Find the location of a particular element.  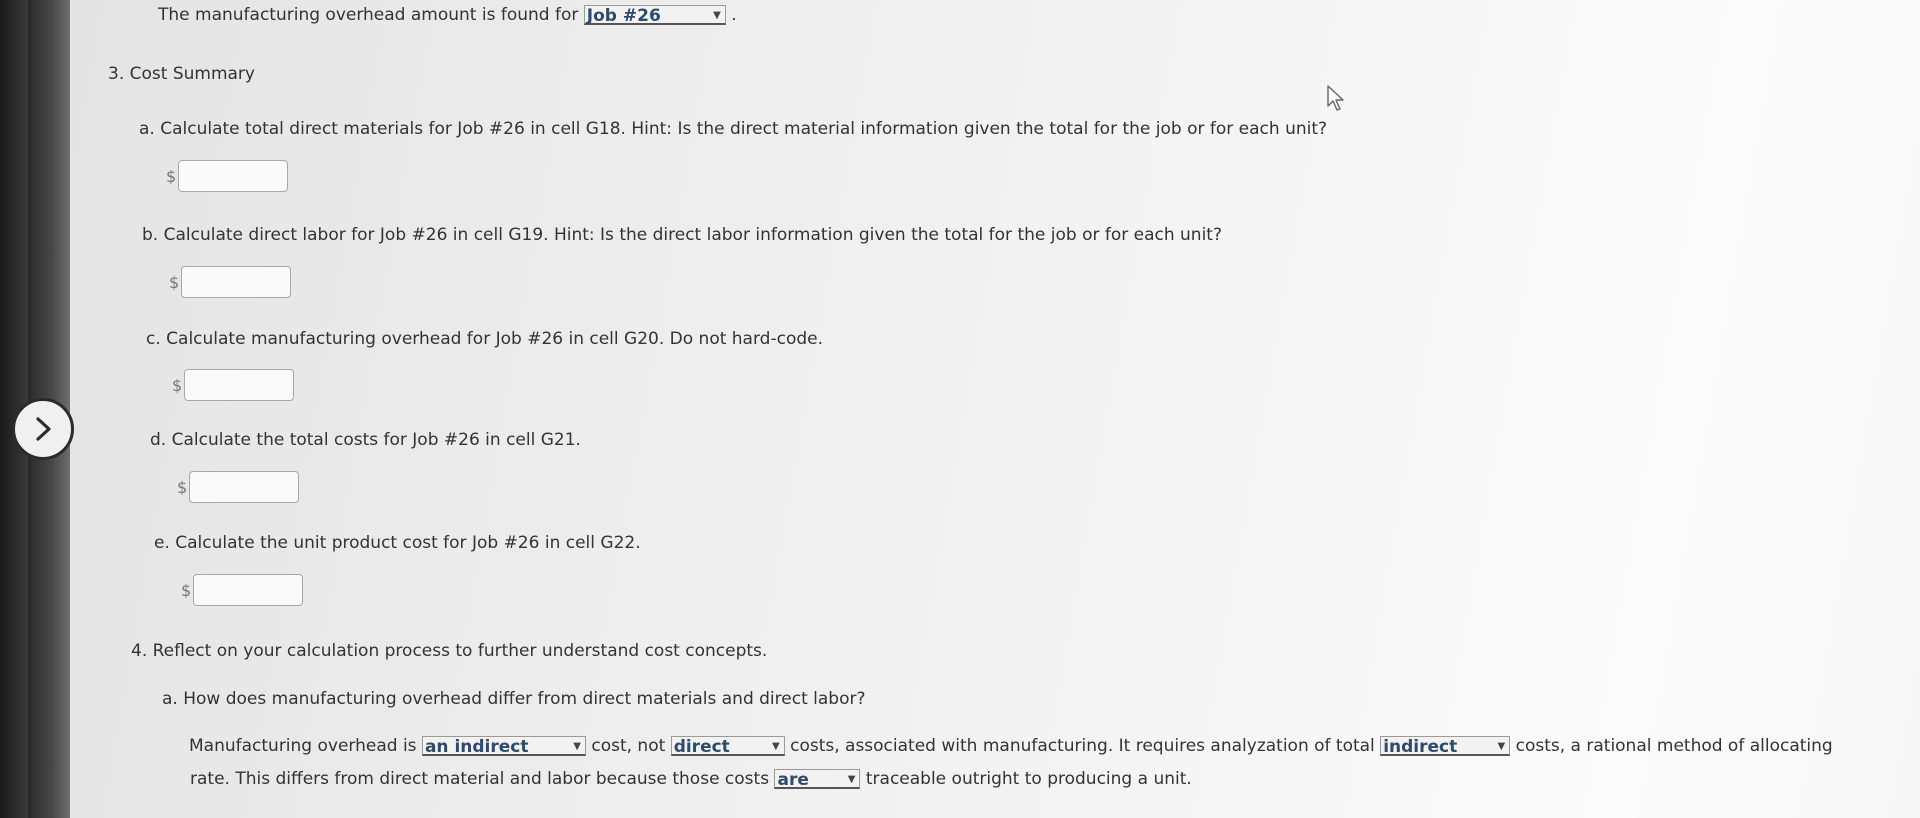

total-cost-type-select-value: indirect is located at coordinates (1420, 747).